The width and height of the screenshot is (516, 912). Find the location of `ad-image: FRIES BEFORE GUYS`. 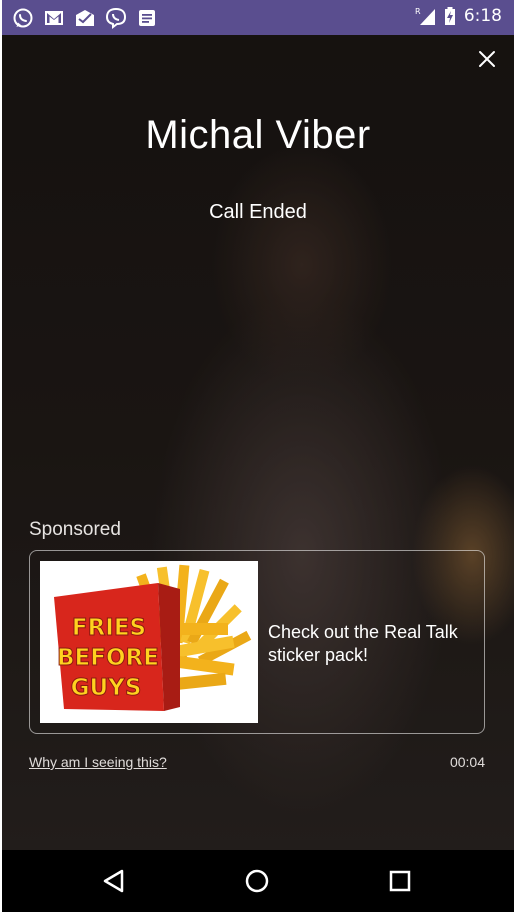

ad-image: FRIES BEFORE GUYS is located at coordinates (149, 642).